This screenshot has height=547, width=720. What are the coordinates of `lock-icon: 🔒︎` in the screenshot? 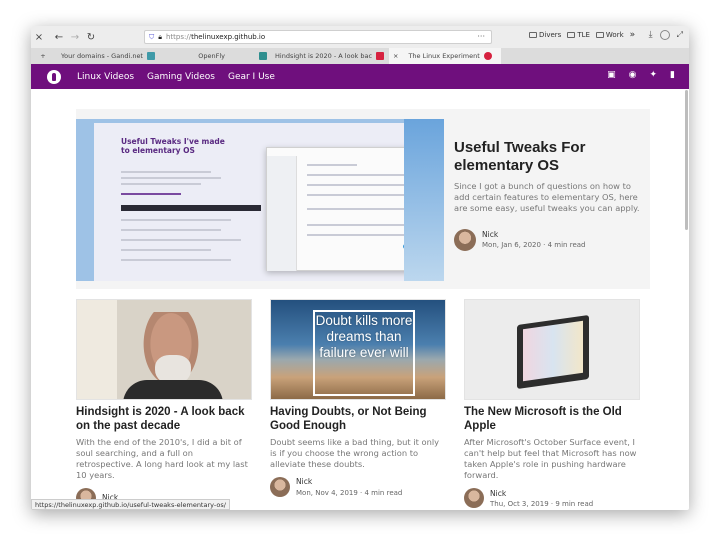 It's located at (160, 36).